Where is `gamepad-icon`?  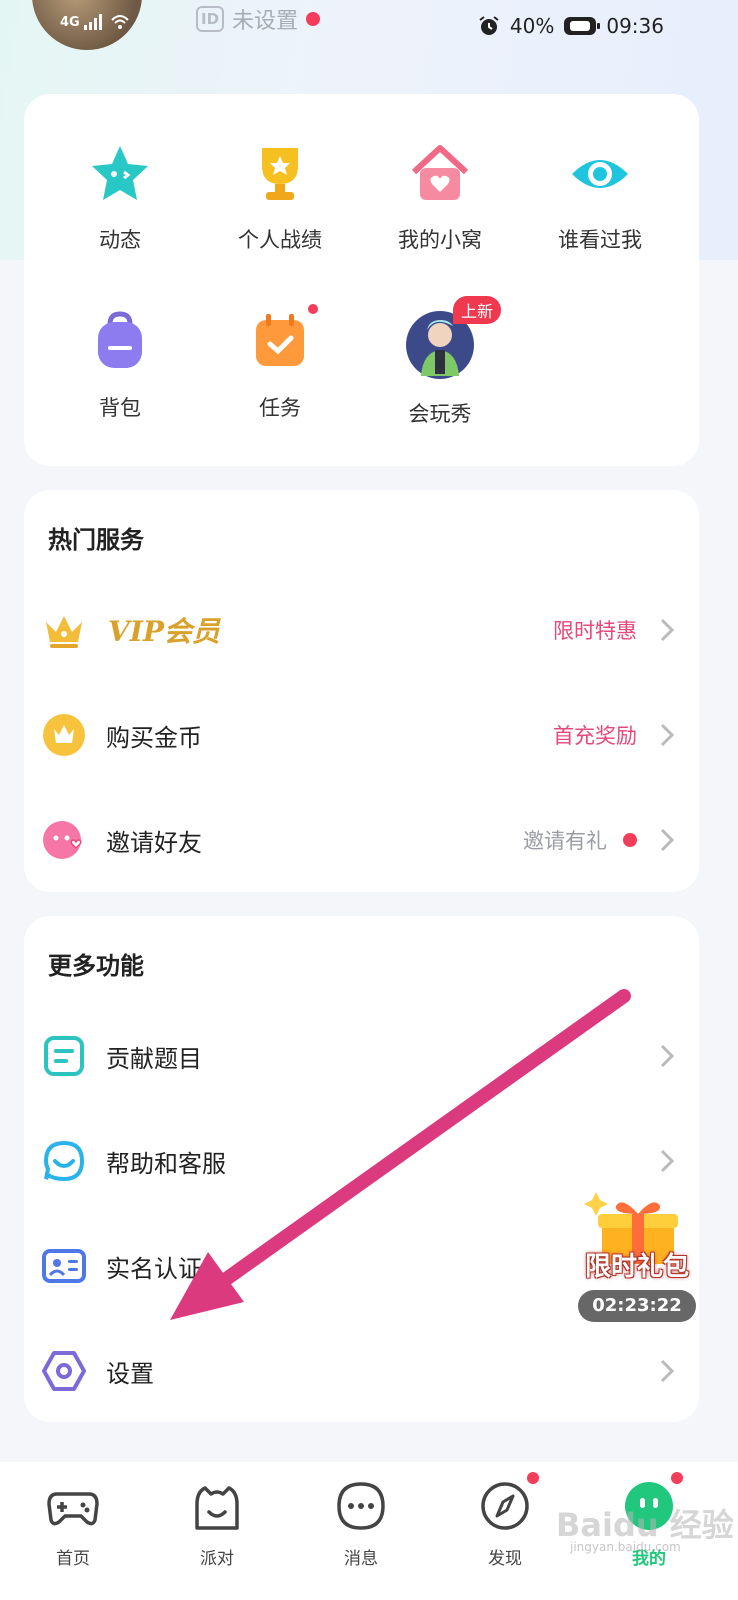 gamepad-icon is located at coordinates (73, 1506).